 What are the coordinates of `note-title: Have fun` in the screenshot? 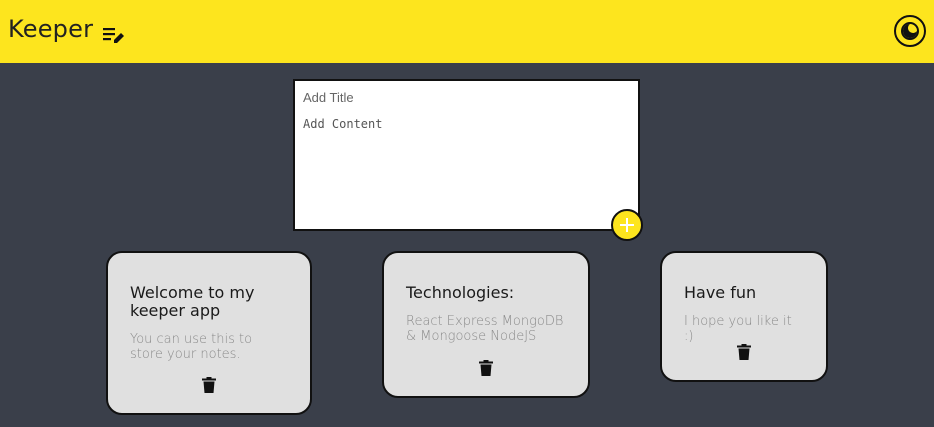 It's located at (720, 292).